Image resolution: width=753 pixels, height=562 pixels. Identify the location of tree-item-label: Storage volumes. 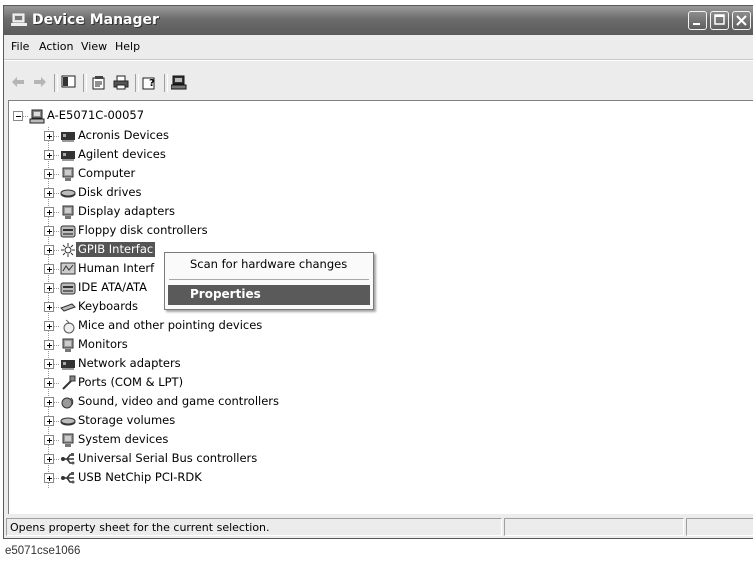
(127, 420).